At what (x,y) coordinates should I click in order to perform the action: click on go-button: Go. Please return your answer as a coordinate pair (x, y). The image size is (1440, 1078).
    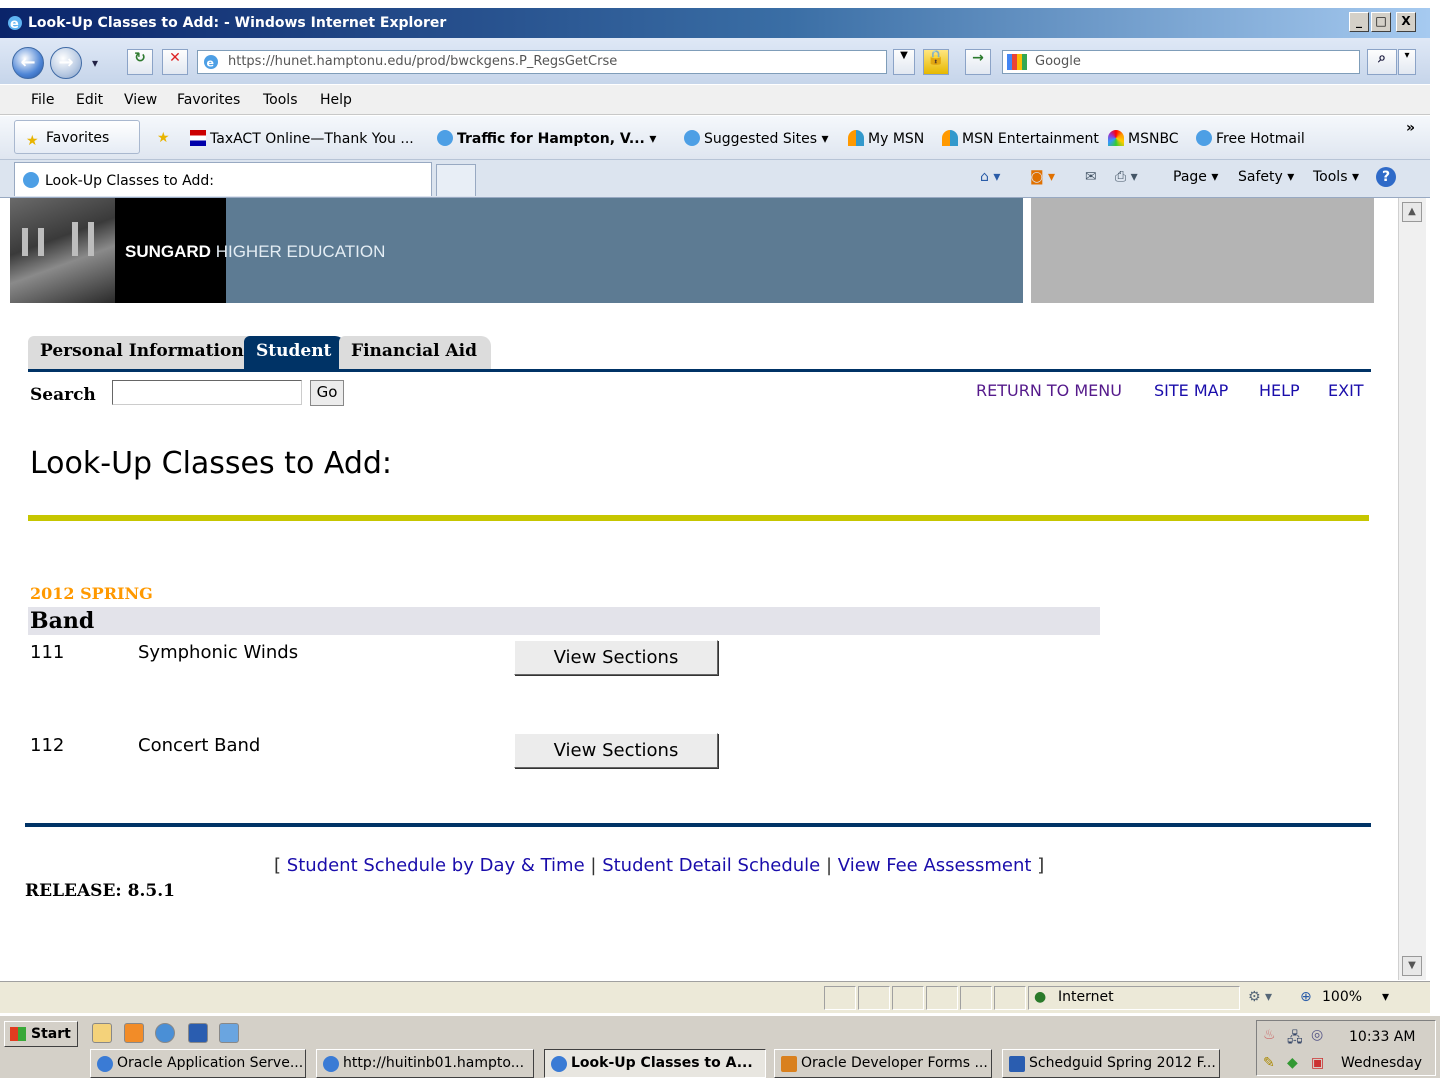
    Looking at the image, I should click on (327, 393).